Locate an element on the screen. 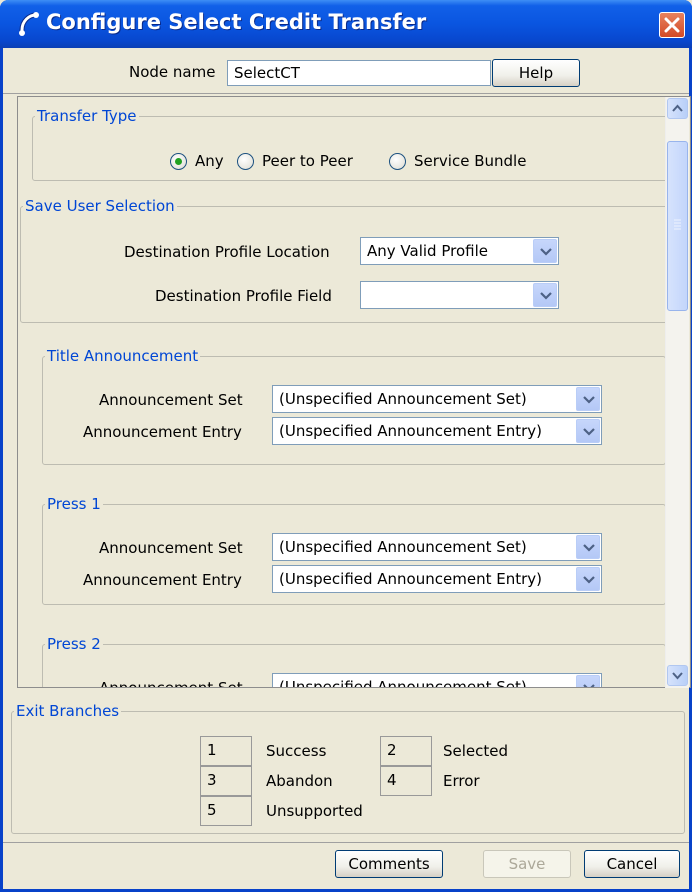  destination-profile-field-label: Destination Profile Field is located at coordinates (243, 296).